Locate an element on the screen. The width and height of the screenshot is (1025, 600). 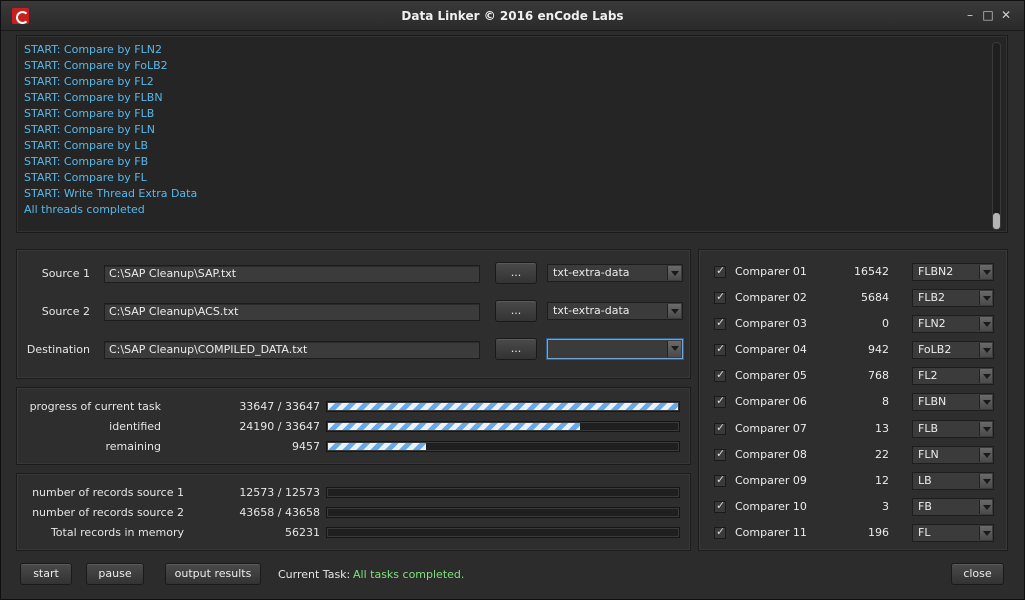
destination-label: Destination is located at coordinates (58, 349).